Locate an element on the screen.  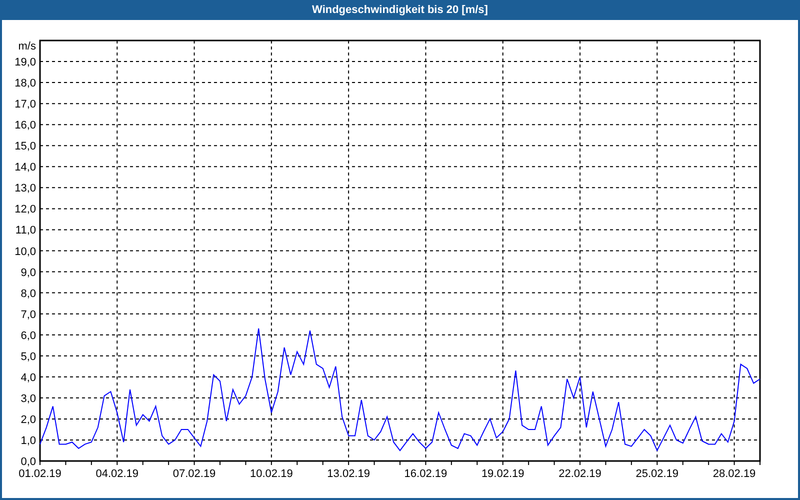
x-tick-label: 01.02.19 is located at coordinates (40, 474).